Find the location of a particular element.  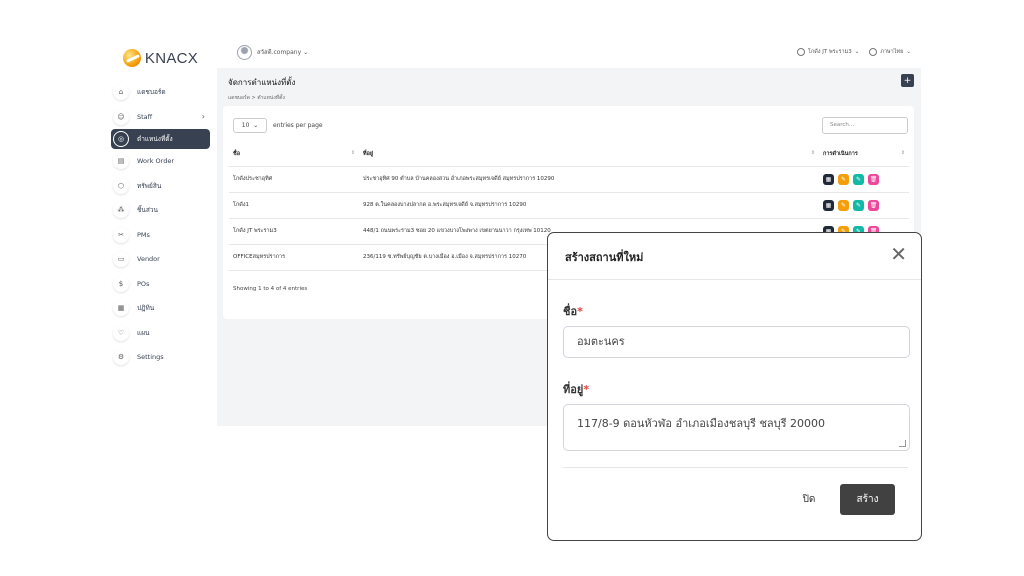

modal-title: สร้างสถานที่ใหม่ is located at coordinates (604, 257).